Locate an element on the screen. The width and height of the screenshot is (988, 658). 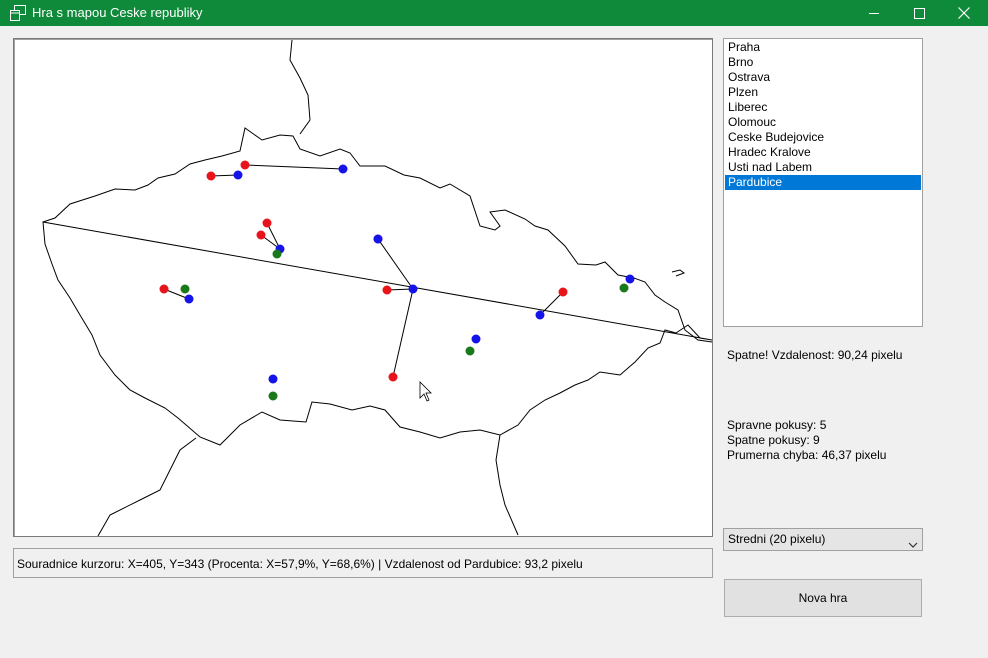
new-game-button: Nova hra is located at coordinates (823, 598).